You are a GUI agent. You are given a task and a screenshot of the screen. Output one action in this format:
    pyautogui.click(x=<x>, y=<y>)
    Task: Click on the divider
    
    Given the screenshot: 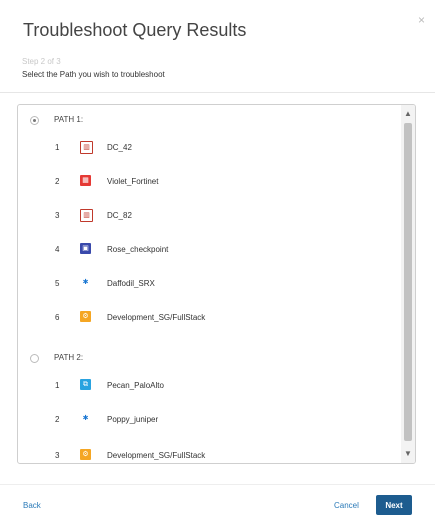 What is the action you would take?
    pyautogui.click(x=217, y=92)
    